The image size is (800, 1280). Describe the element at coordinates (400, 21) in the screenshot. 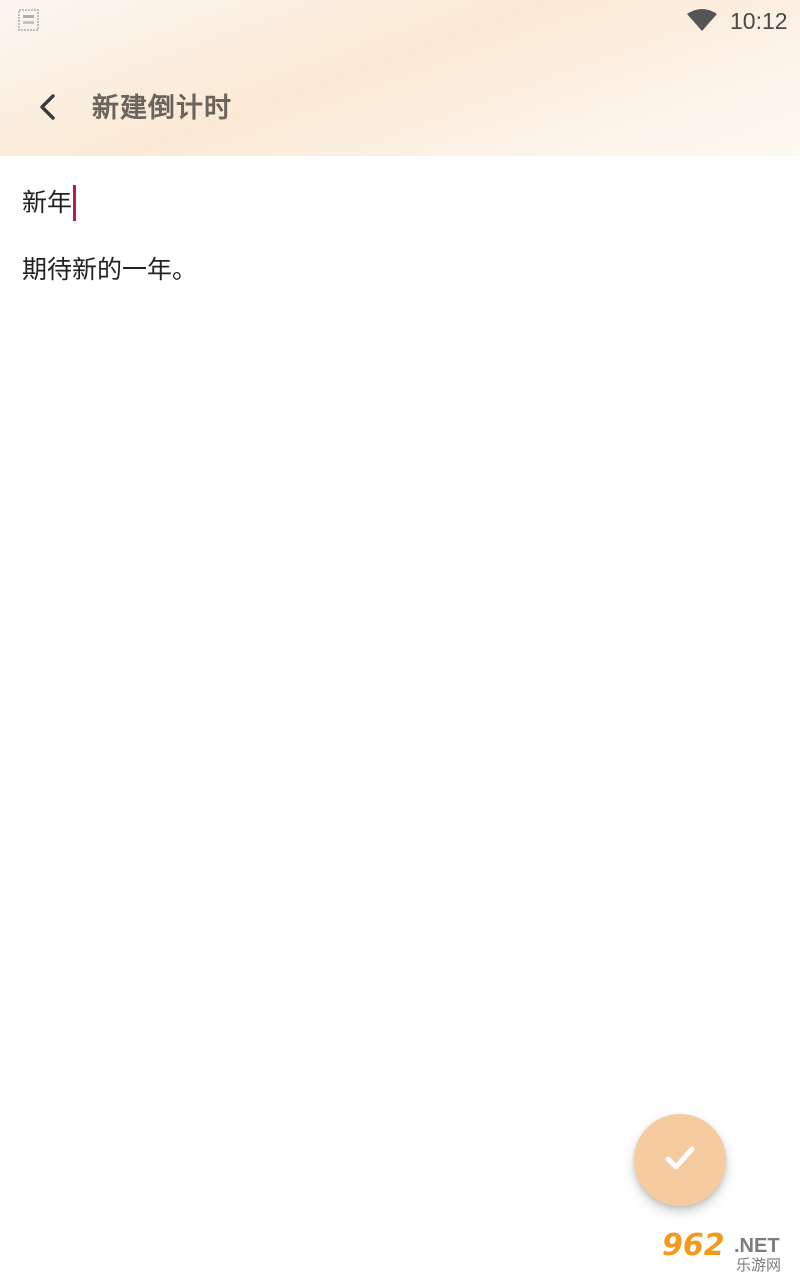

I see `status-bar: 10:12` at that location.